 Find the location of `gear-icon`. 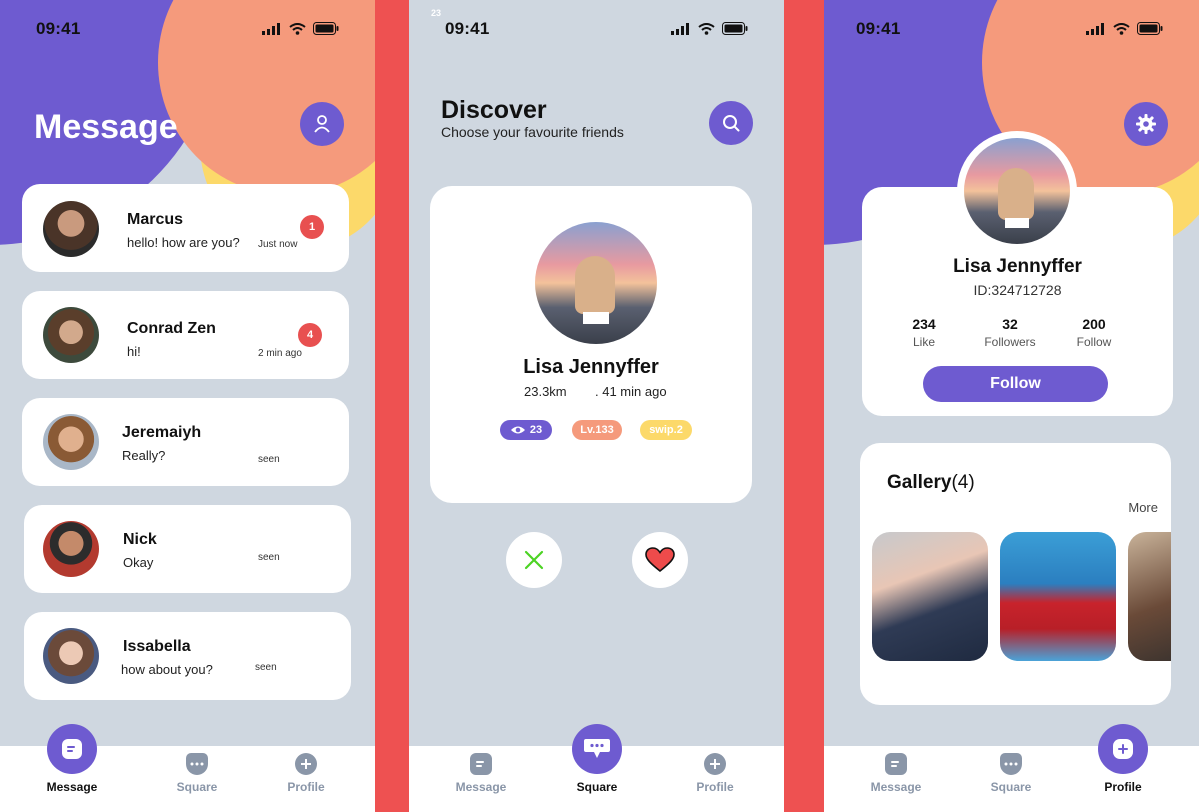

gear-icon is located at coordinates (1146, 124).